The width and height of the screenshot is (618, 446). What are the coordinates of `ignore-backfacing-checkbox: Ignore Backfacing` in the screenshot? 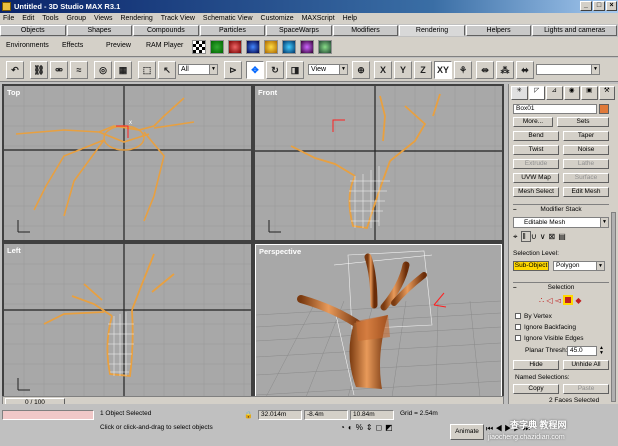 It's located at (545, 328).